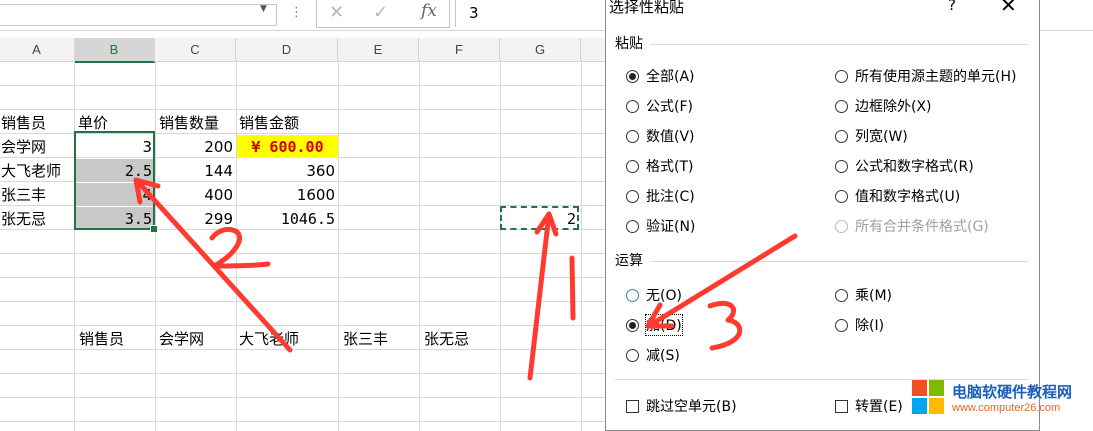  What do you see at coordinates (37, 50) in the screenshot?
I see `column-header-a: A` at bounding box center [37, 50].